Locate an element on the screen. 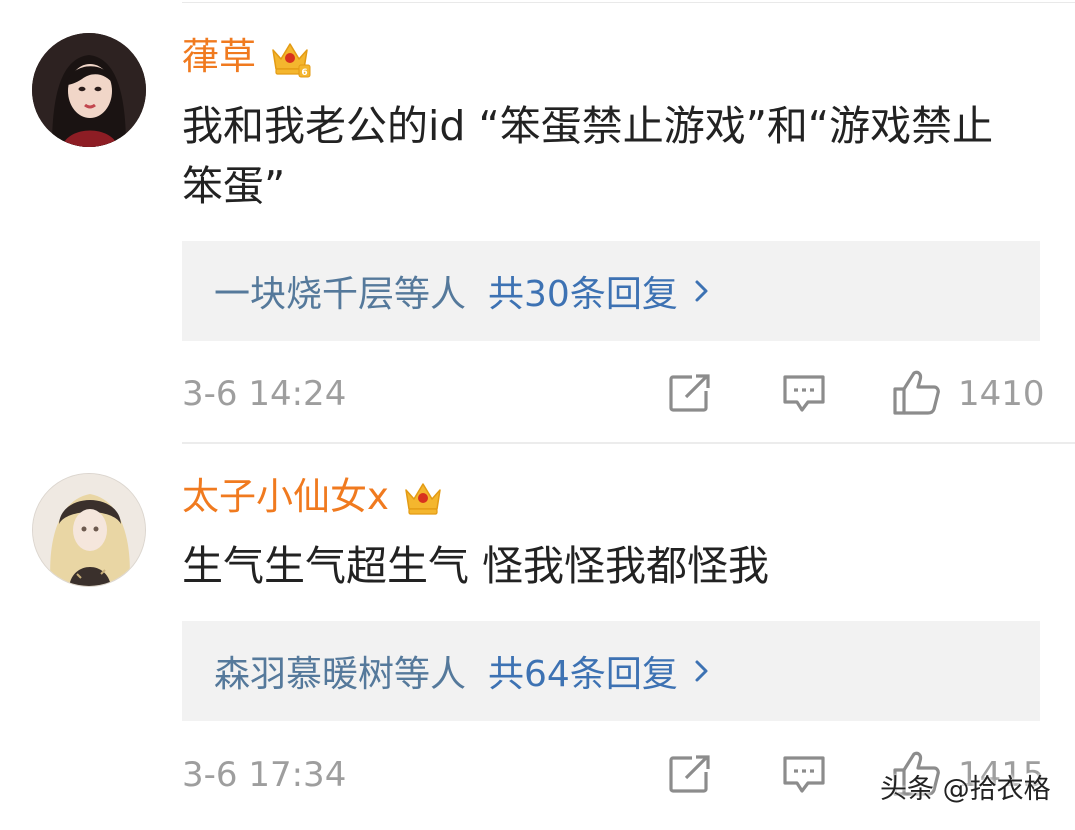 The width and height of the screenshot is (1075, 830). like-count: 1410 is located at coordinates (1001, 394).